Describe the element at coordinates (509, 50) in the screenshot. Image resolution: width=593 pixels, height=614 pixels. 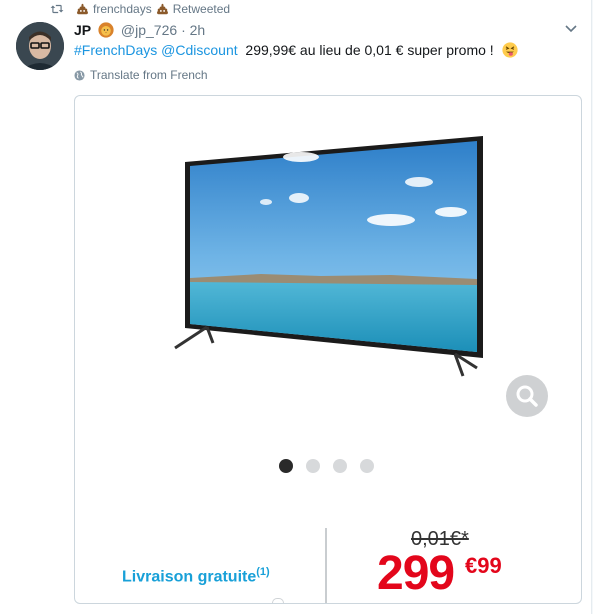
I see `tongue-wink-emoji-icon` at that location.